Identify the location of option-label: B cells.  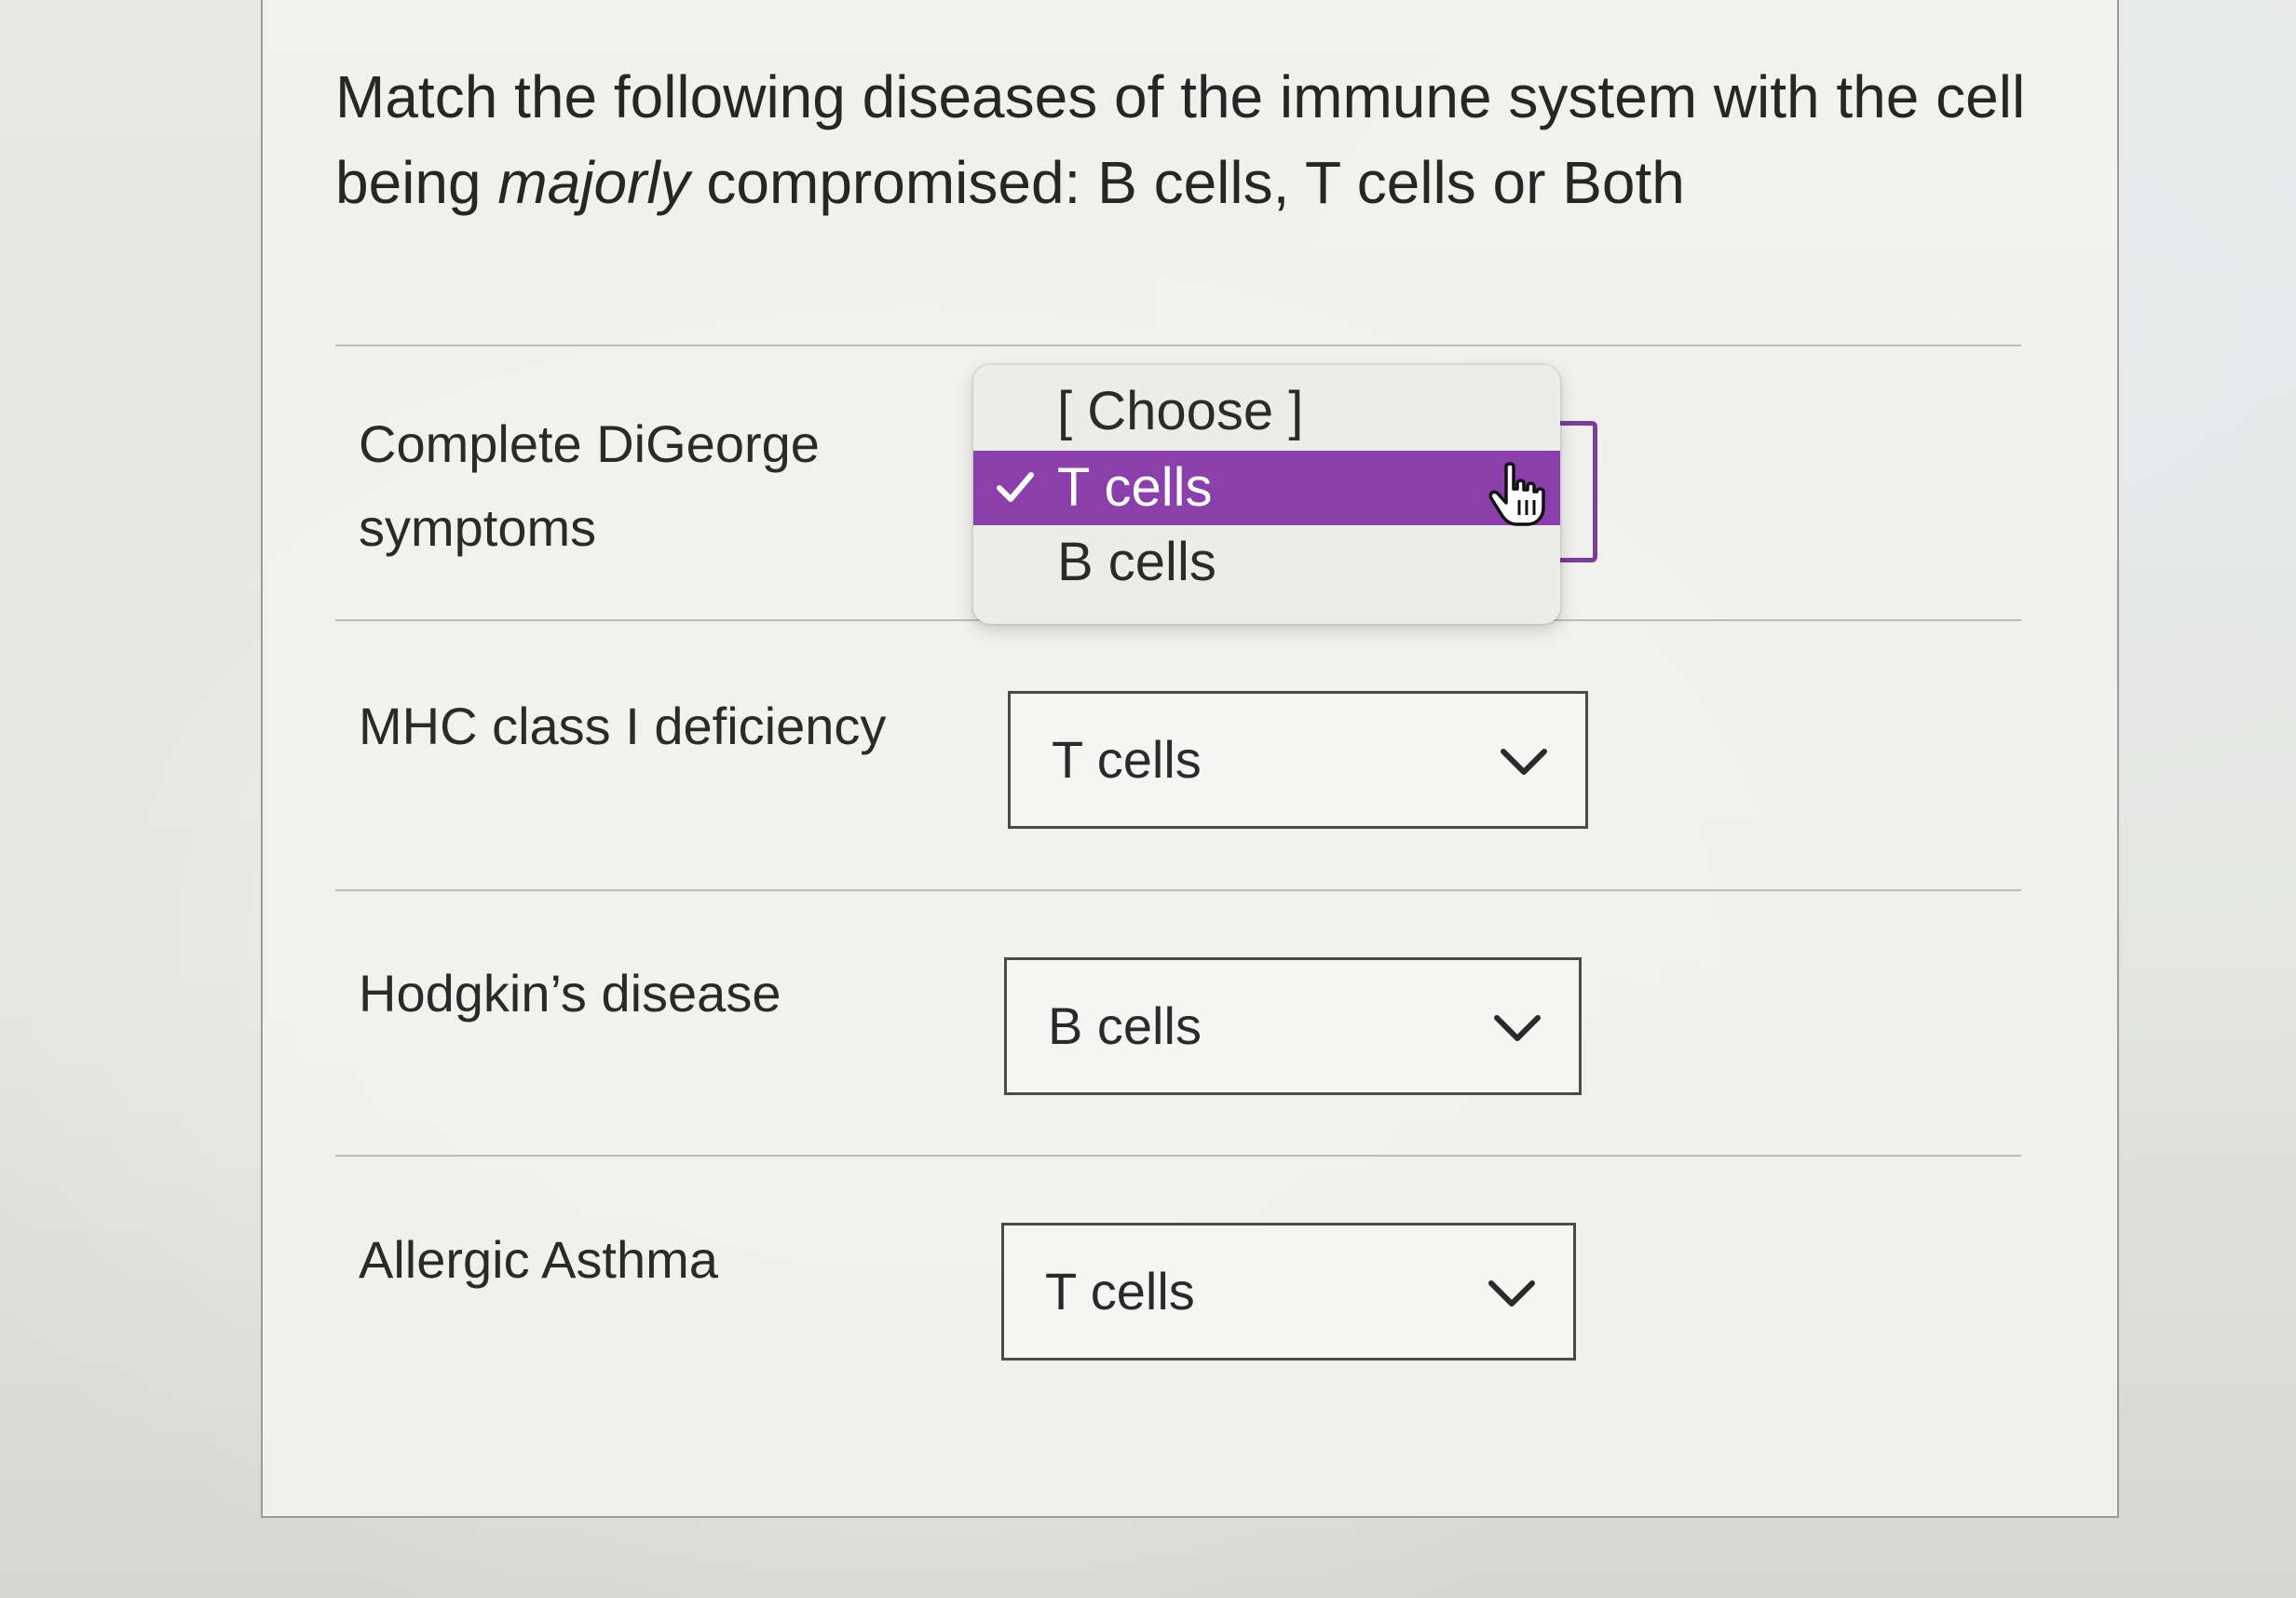
(1136, 562).